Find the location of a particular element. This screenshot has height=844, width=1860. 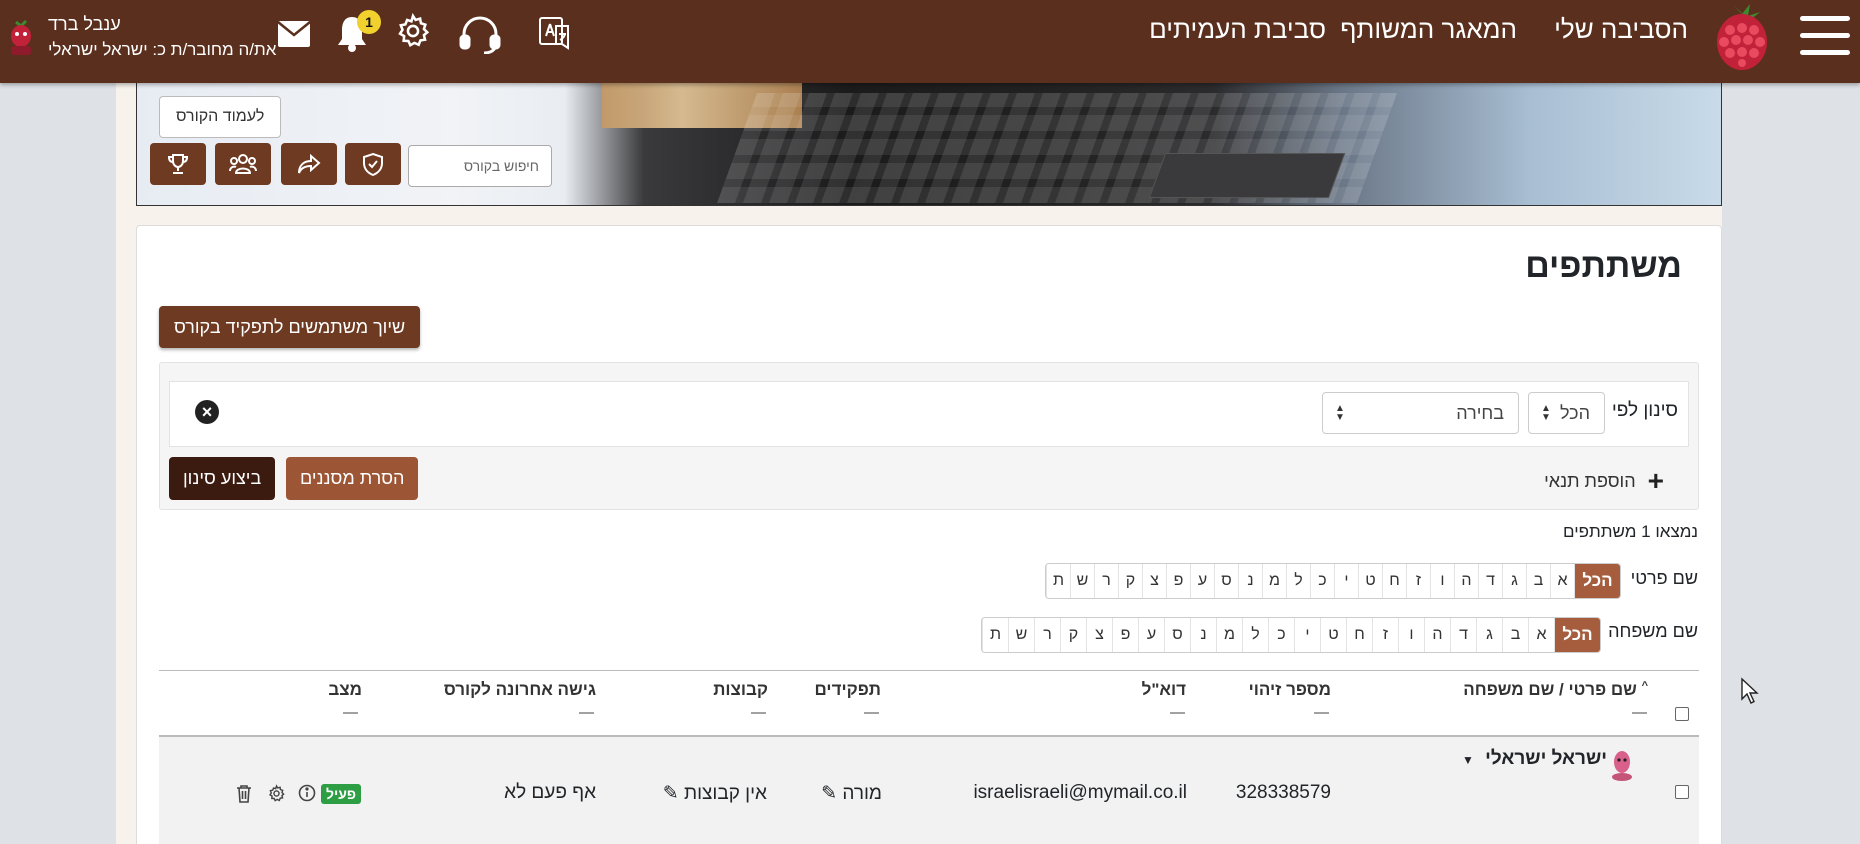

col-lastaccess-collapse: — is located at coordinates (586, 712).